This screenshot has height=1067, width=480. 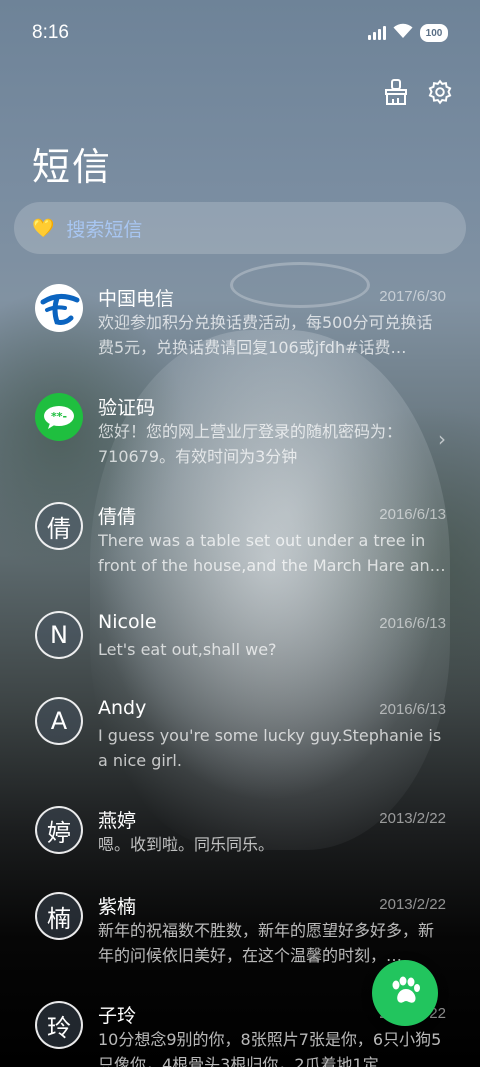 What do you see at coordinates (240, 228) in the screenshot?
I see `search-bar: 💛 搜索短信` at bounding box center [240, 228].